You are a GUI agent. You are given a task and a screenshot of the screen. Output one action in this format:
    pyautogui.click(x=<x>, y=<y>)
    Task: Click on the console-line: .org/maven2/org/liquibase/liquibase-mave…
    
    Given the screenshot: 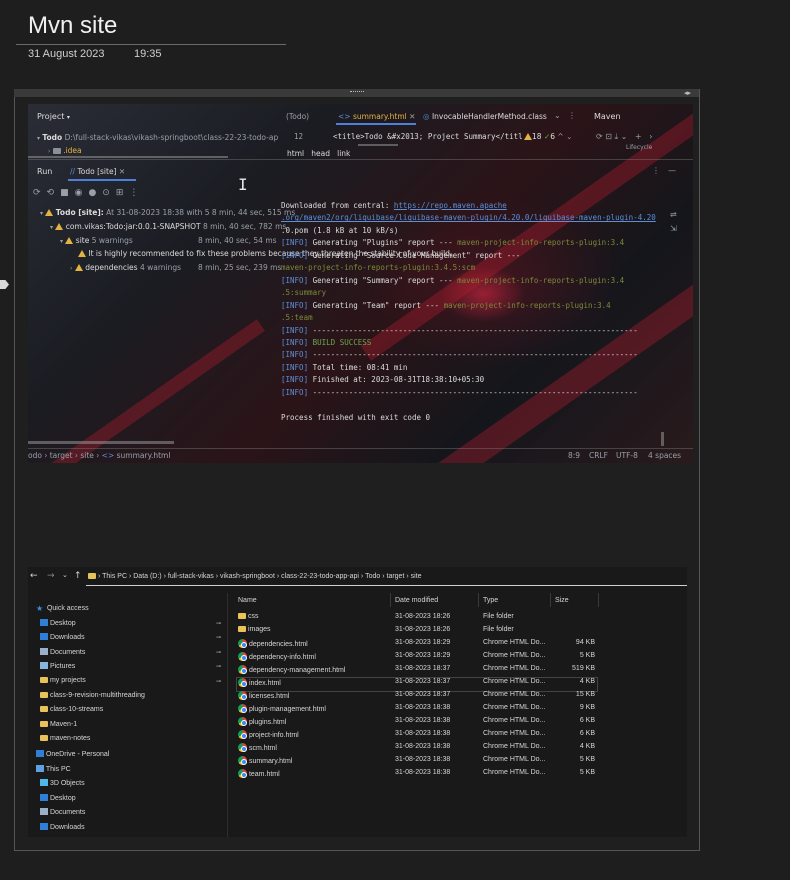 What is the action you would take?
    pyautogui.click(x=468, y=217)
    